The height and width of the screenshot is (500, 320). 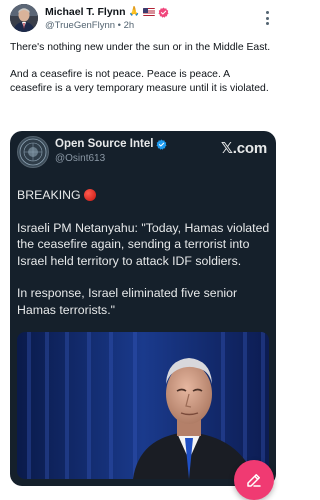 I want to click on post-header: Michael T. Flynn 🙏 @TrueGenFlynn • 2h, so click(x=143, y=19).